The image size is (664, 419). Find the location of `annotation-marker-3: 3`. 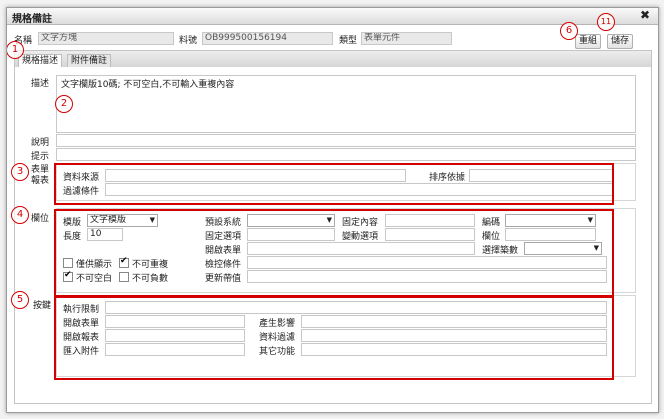

annotation-marker-3: 3 is located at coordinates (20, 172).